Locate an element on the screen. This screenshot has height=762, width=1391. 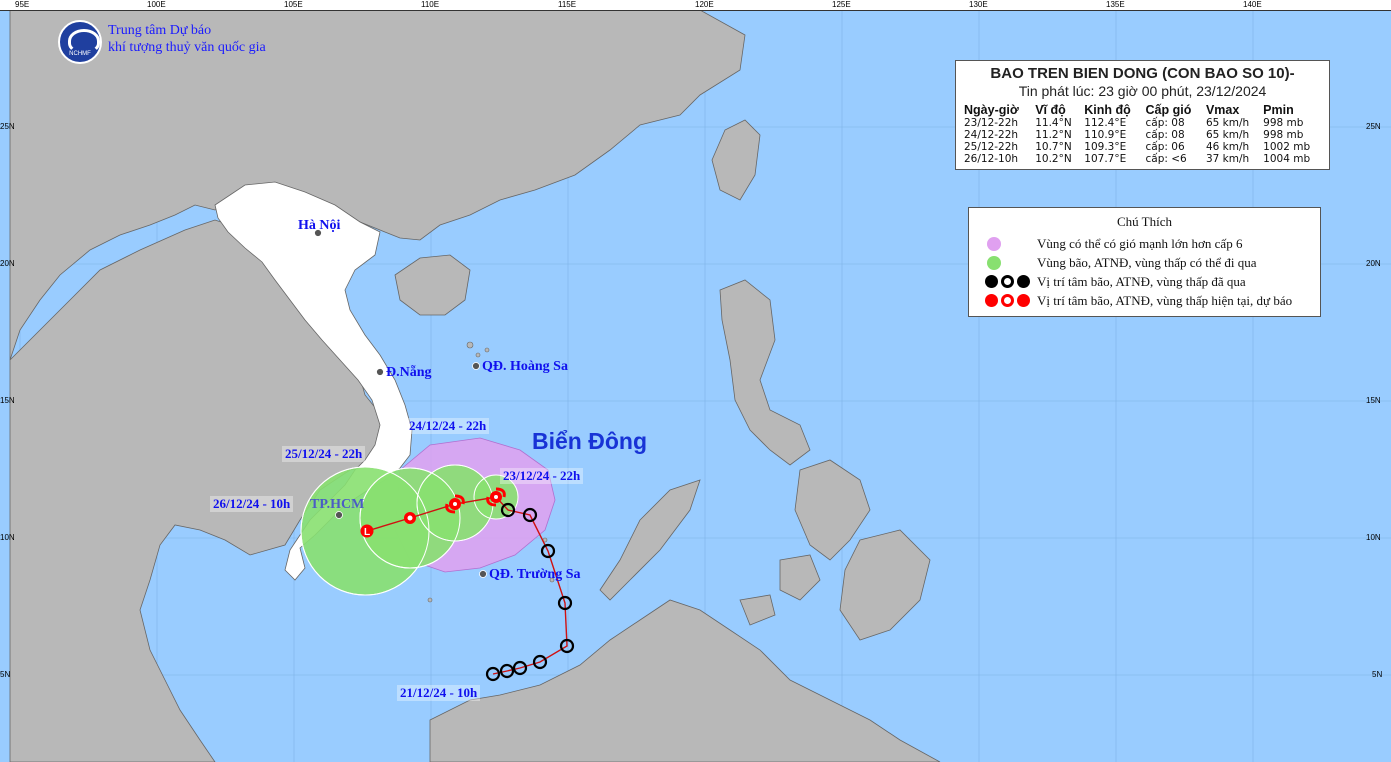
label-hanoi: Hà Nội is located at coordinates (319, 225).